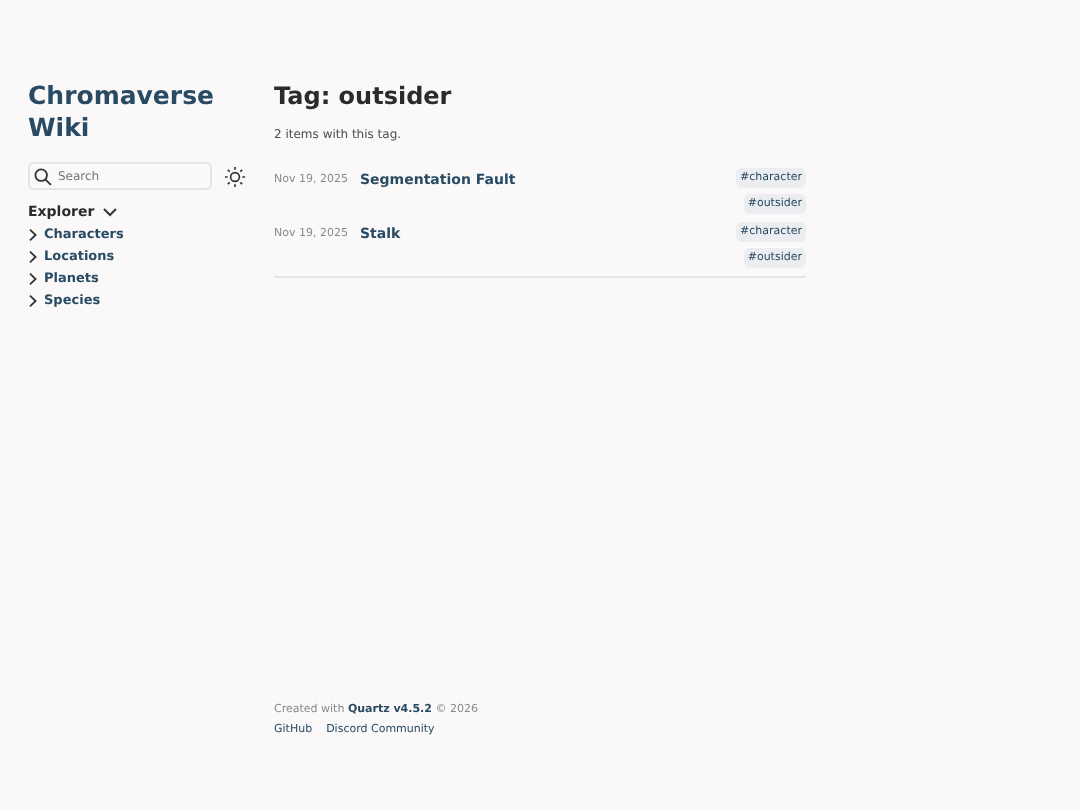 This screenshot has width=1080, height=810. Describe the element at coordinates (235, 176) in the screenshot. I see `sun-icon` at that location.